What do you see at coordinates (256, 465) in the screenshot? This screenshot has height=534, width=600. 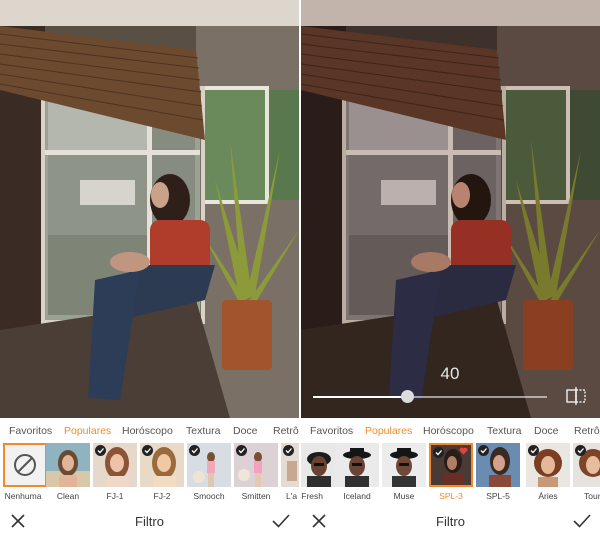 I see `filter-smitten-thumb` at bounding box center [256, 465].